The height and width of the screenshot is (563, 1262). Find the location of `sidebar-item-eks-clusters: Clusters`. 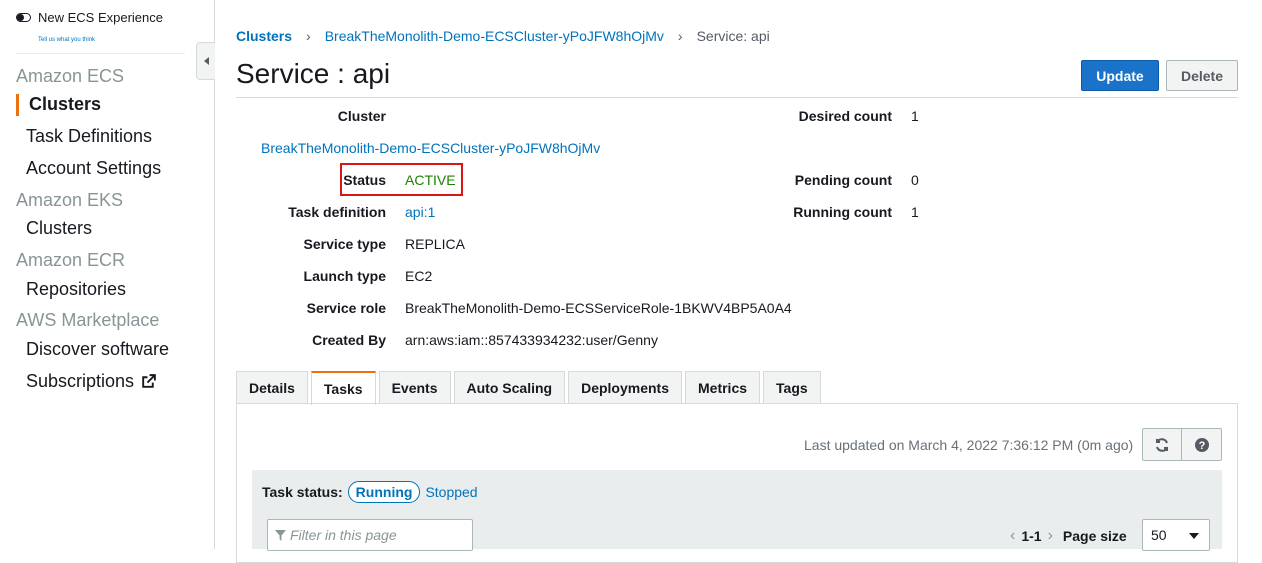

sidebar-item-eks-clusters: Clusters is located at coordinates (59, 228).